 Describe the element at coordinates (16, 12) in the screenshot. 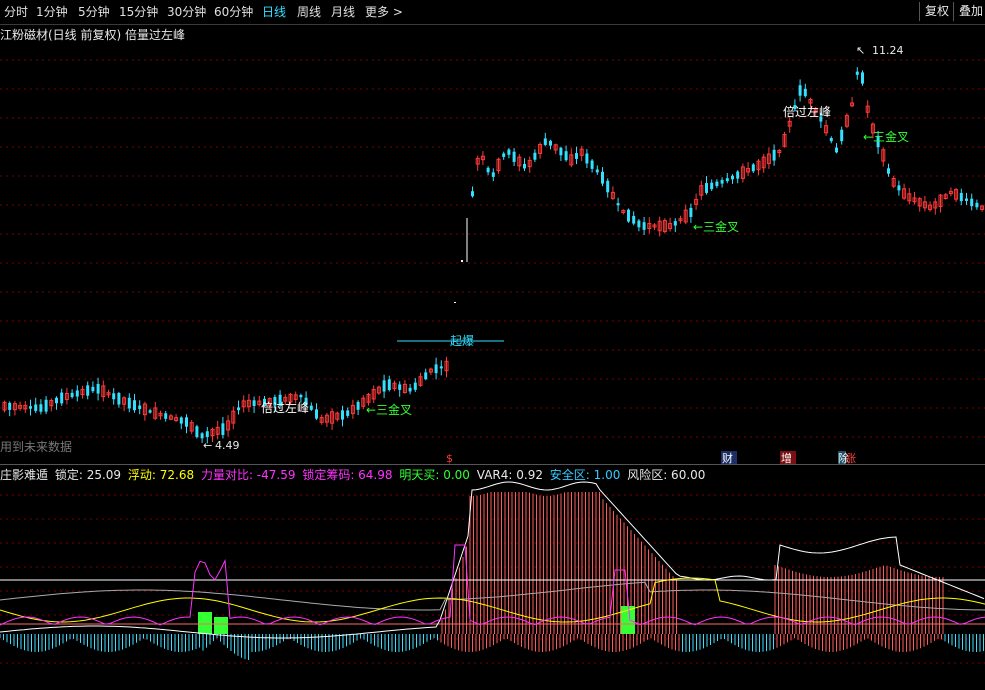

I see `tab-timeshare: 分时` at that location.